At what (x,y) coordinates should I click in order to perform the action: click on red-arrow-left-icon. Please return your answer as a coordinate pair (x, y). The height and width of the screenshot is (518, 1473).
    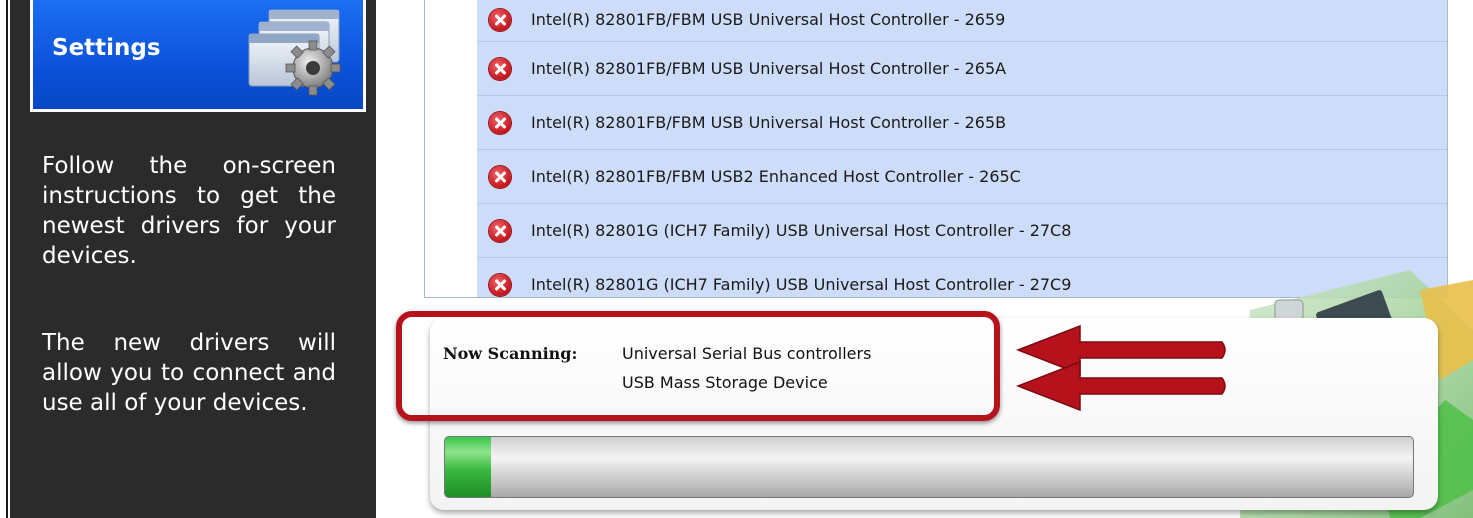
    Looking at the image, I should click on (1120, 386).